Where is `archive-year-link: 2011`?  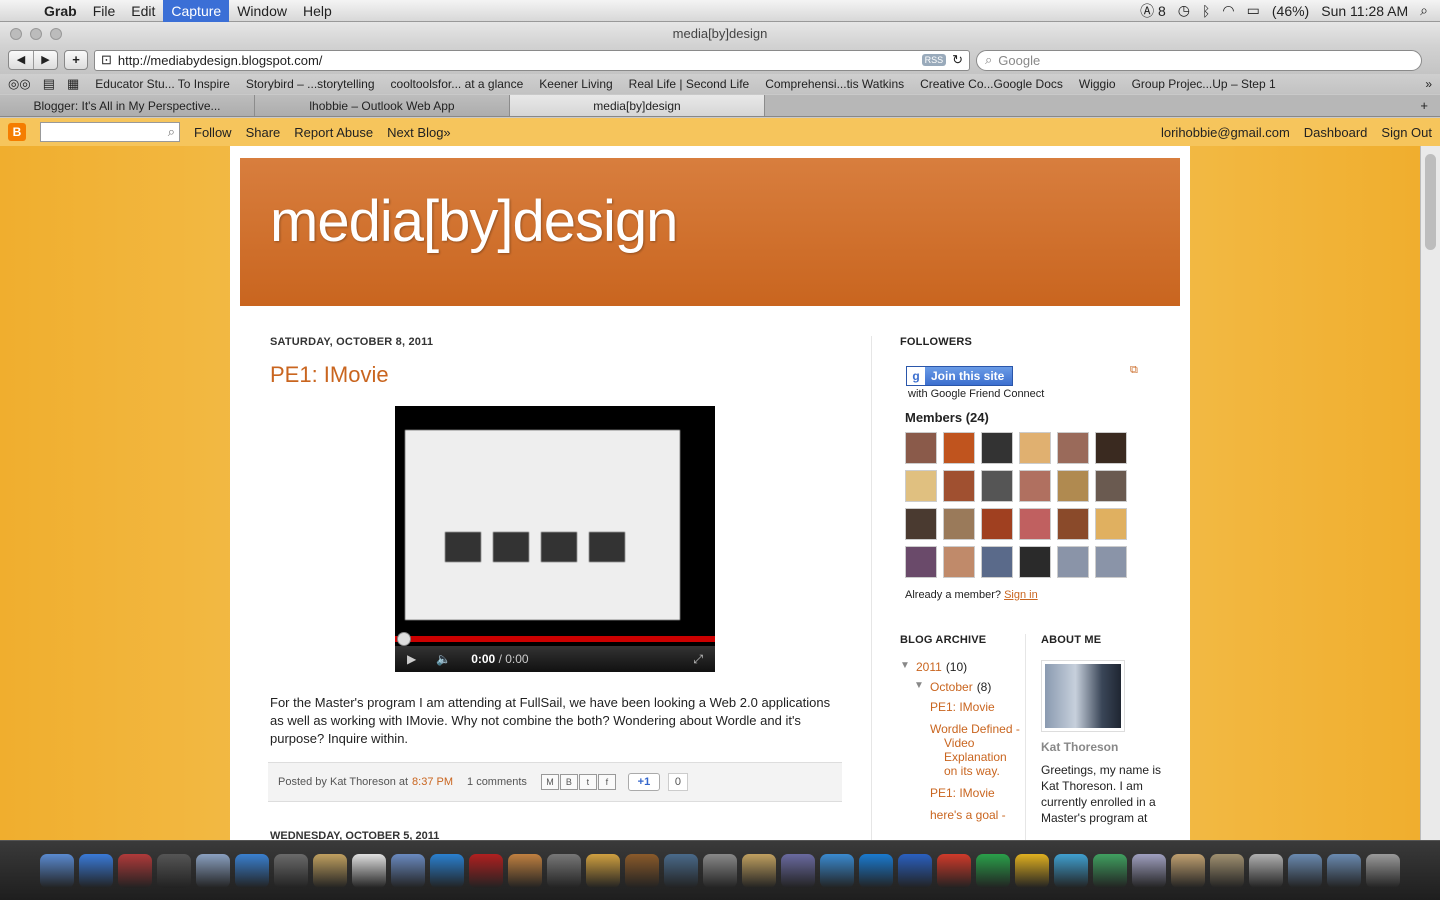
archive-year-link: 2011 is located at coordinates (929, 667).